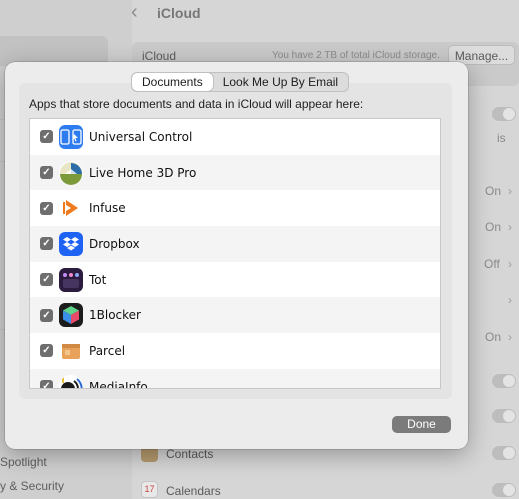 The height and width of the screenshot is (499, 519). I want to click on icloud-label: iCloud, so click(159, 56).